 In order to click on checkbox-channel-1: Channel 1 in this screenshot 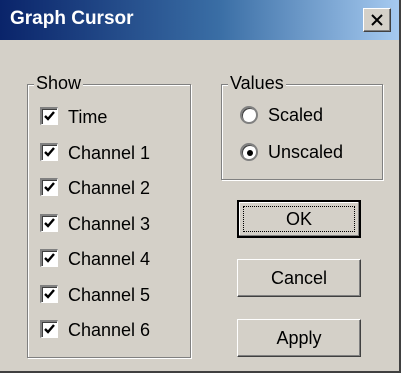, I will do `click(110, 154)`.